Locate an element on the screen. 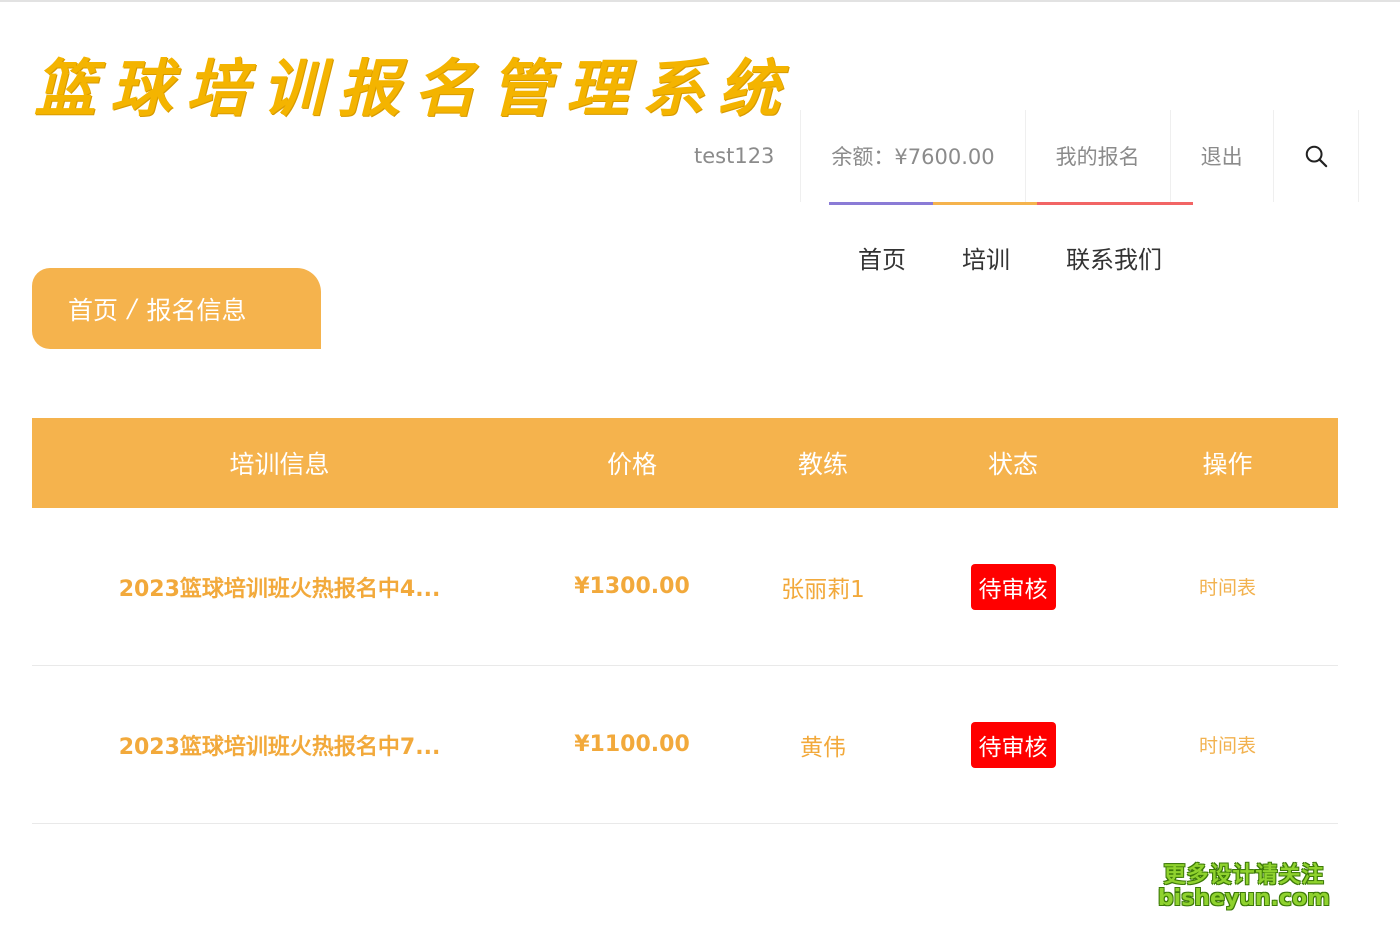 The width and height of the screenshot is (1400, 939). watermark-line2: bisheyun.com is located at coordinates (1243, 899).